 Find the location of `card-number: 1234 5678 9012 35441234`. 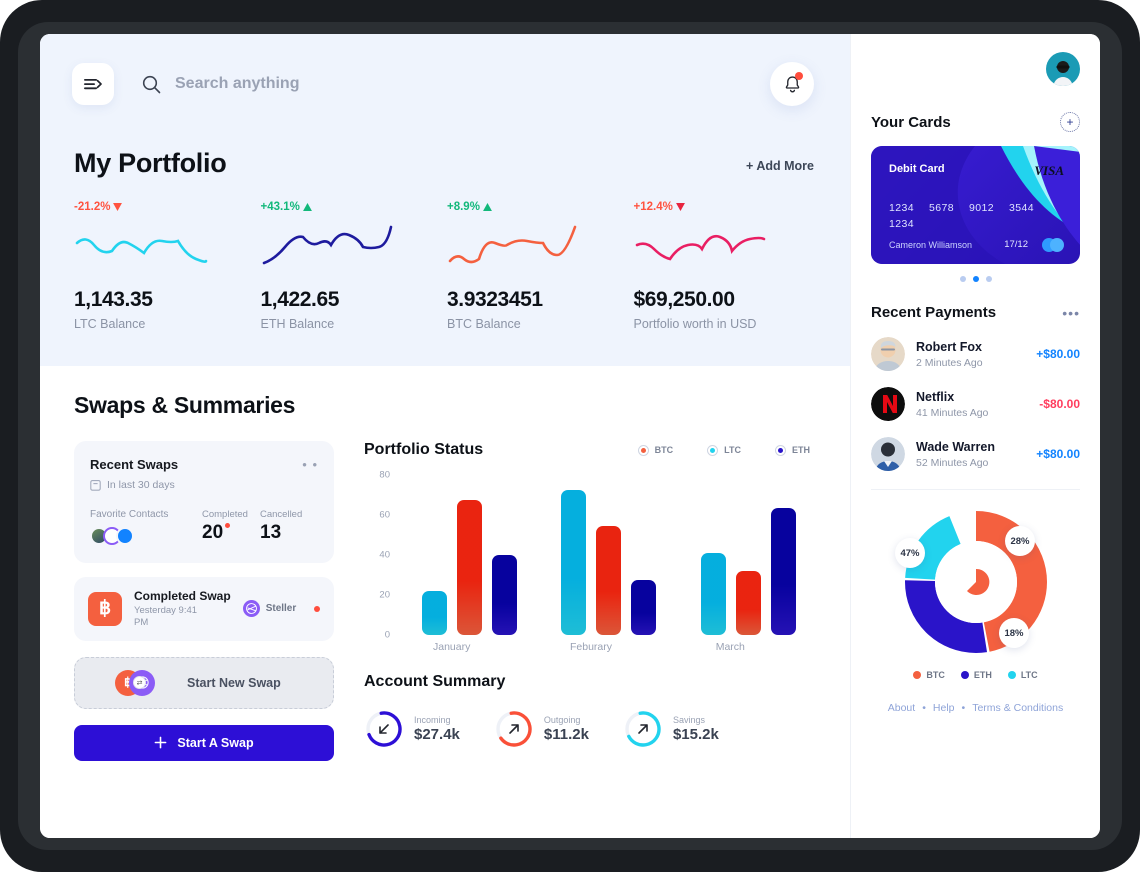

card-number: 1234 5678 9012 35441234 is located at coordinates (961, 216).